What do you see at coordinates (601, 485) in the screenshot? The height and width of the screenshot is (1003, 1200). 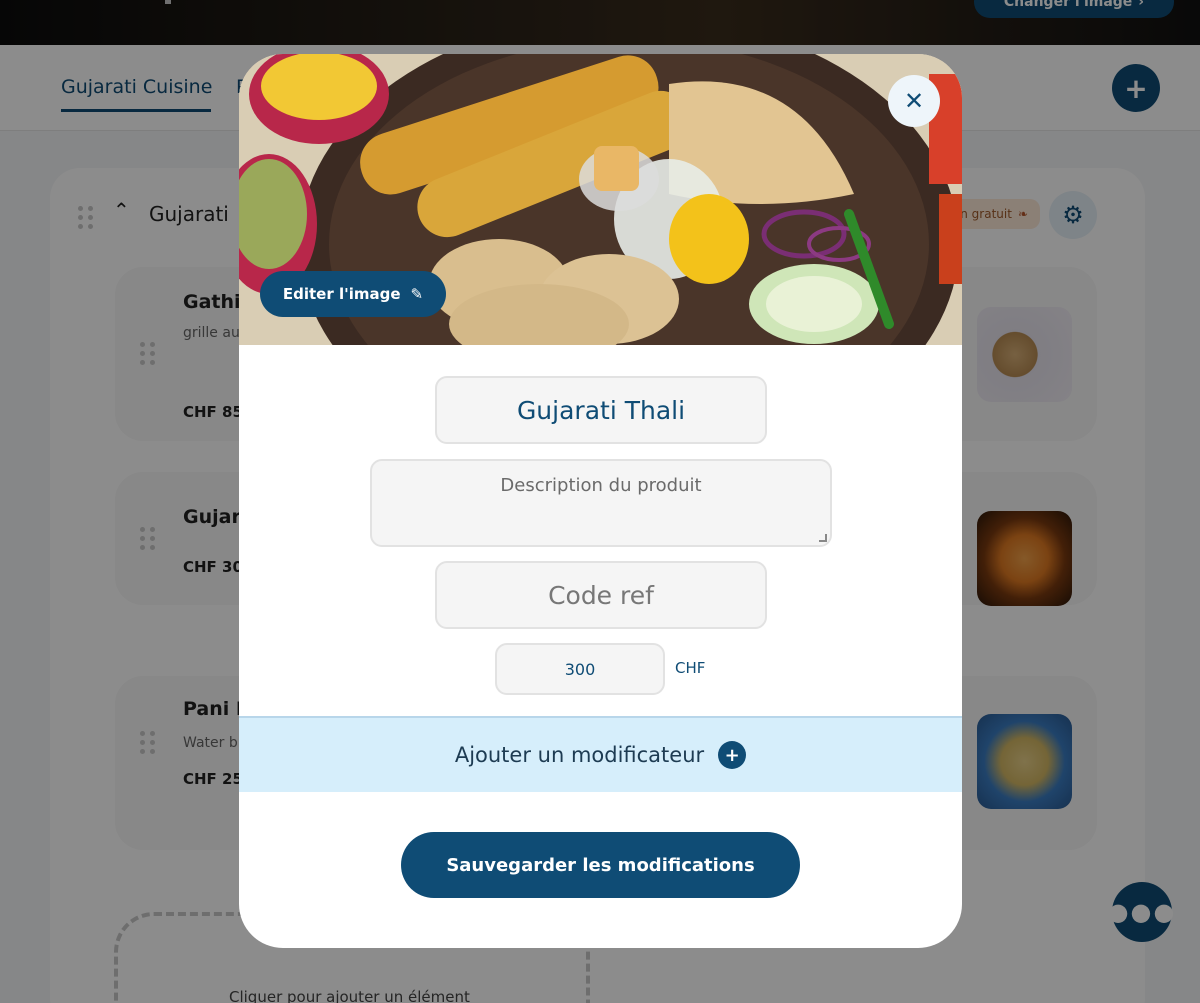 I see `description-placeholder: Description du produit` at bounding box center [601, 485].